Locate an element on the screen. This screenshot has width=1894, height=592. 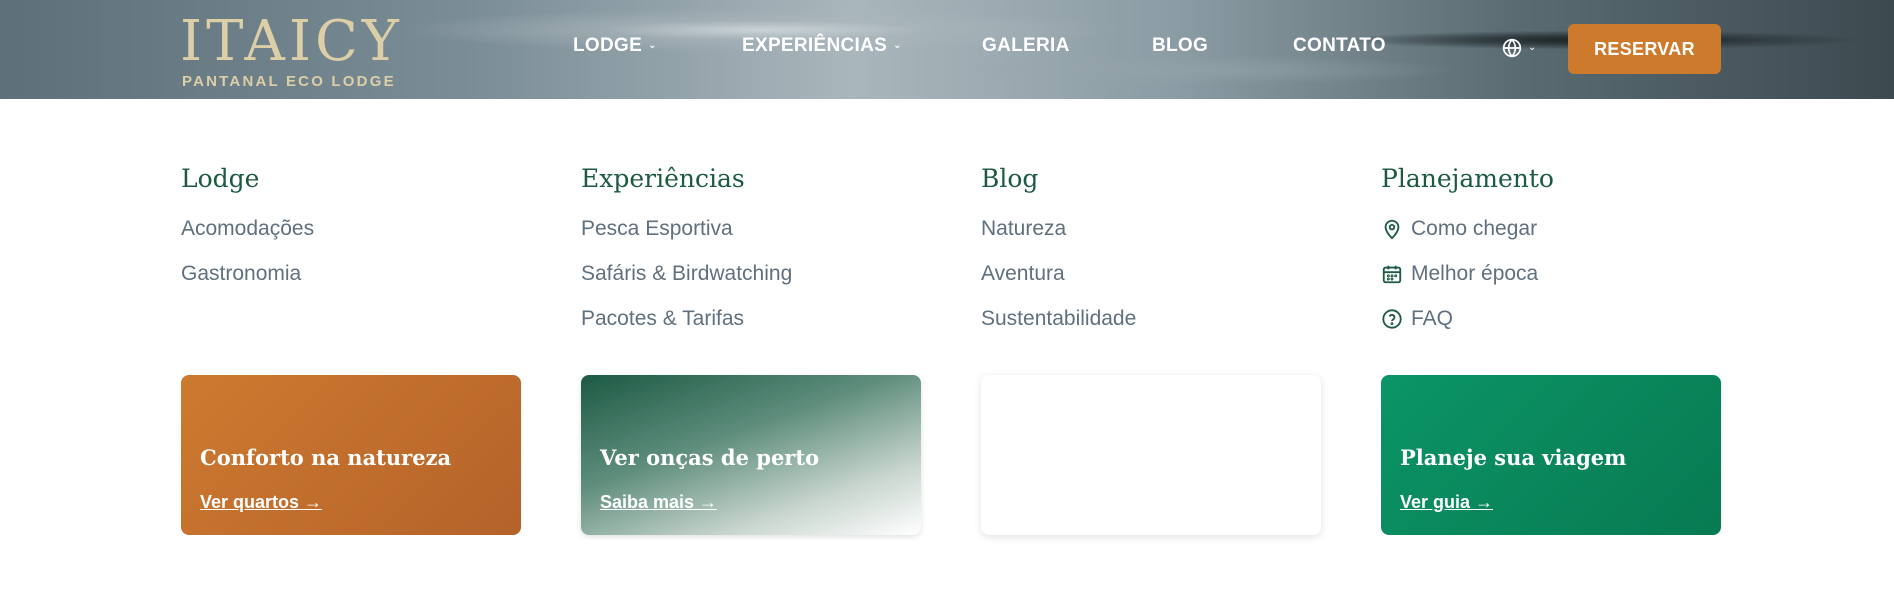
nav-blog: BLOG is located at coordinates (1180, 46).